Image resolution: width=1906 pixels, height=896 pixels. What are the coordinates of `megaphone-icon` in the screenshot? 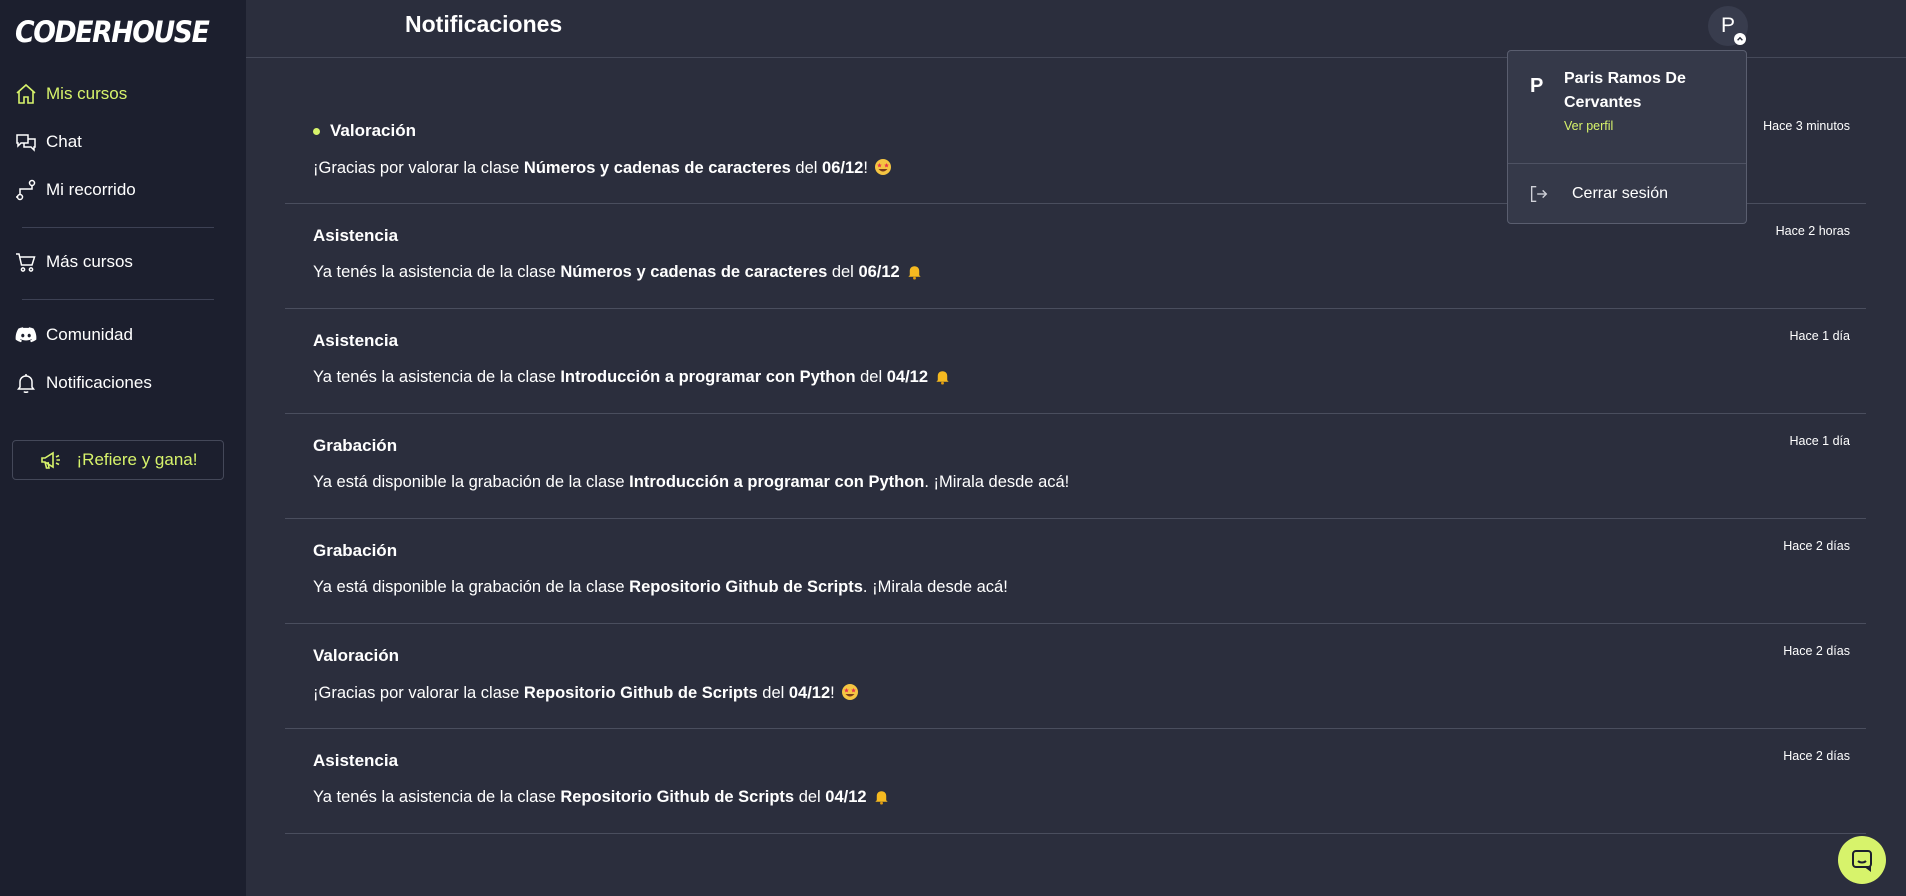 It's located at (51, 460).